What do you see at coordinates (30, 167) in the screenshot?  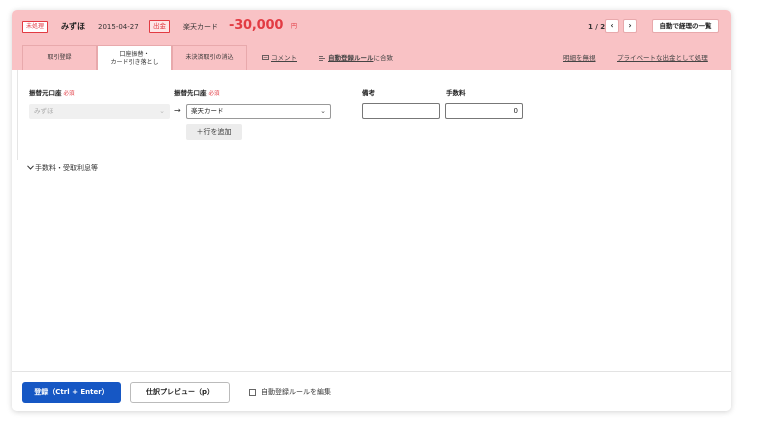 I see `chevron-down-icon` at bounding box center [30, 167].